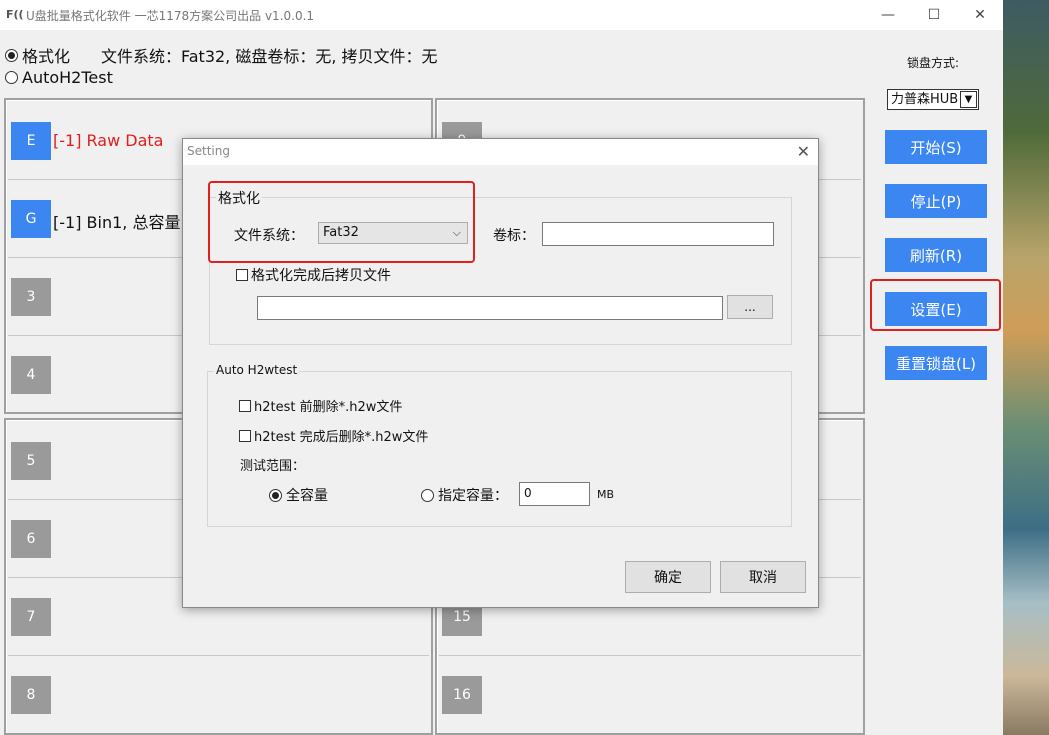 The height and width of the screenshot is (735, 1049). What do you see at coordinates (321, 276) in the screenshot?
I see `copy-after-label: 格式化完成后拷贝文件` at bounding box center [321, 276].